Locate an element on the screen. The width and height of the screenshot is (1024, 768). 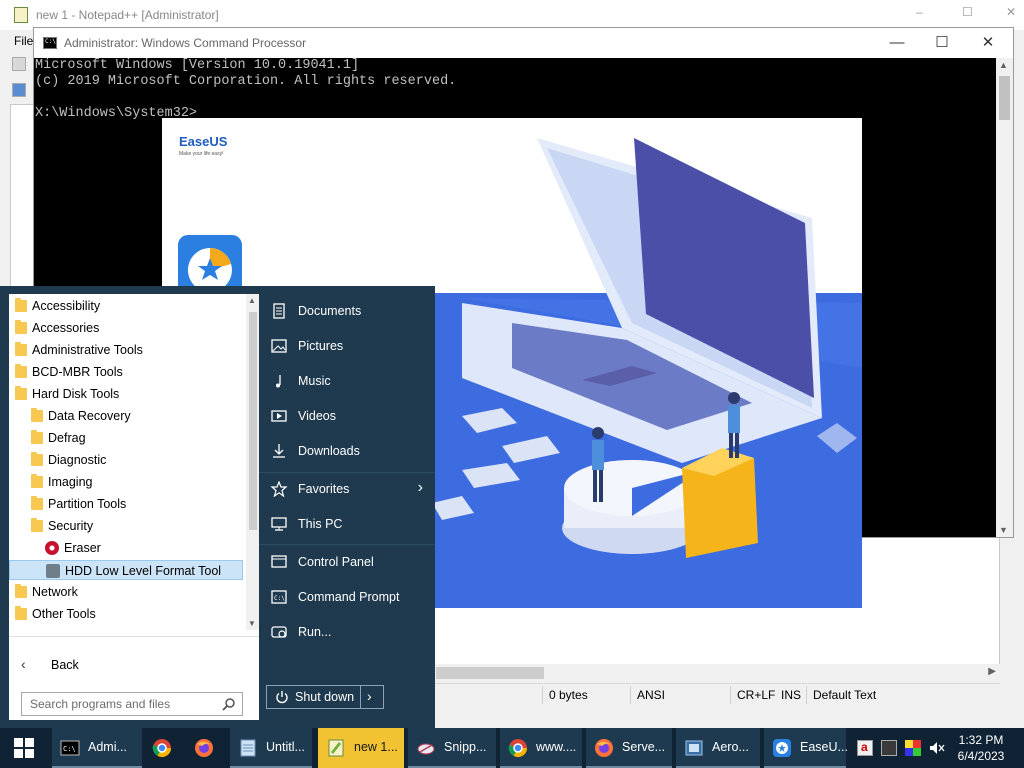
place-command-prompt: C:\ Command Prompt is located at coordinates (347, 597).